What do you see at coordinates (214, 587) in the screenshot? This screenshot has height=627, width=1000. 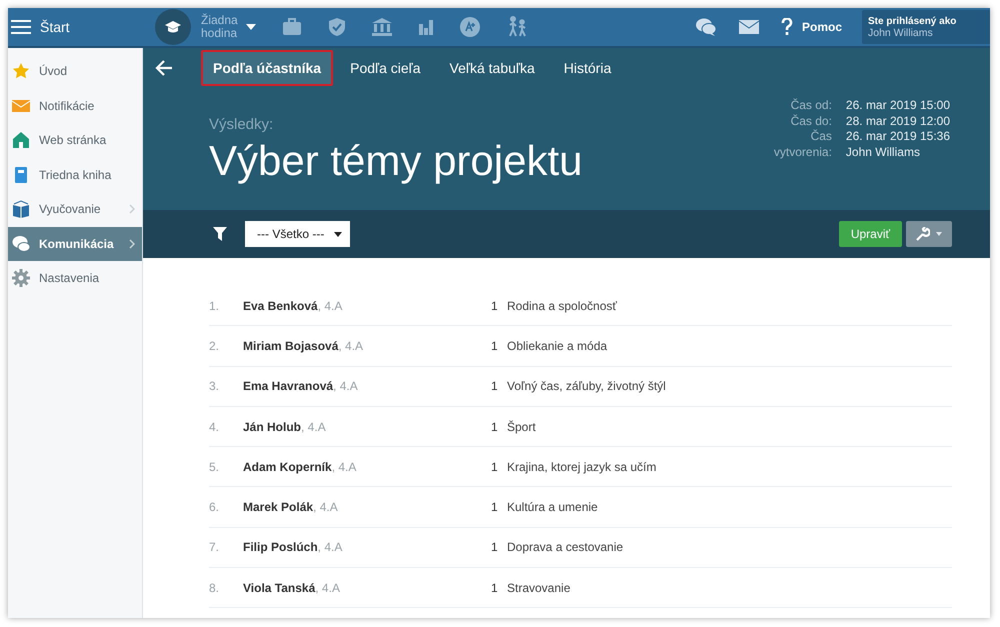 I see `row-number: 8.` at bounding box center [214, 587].